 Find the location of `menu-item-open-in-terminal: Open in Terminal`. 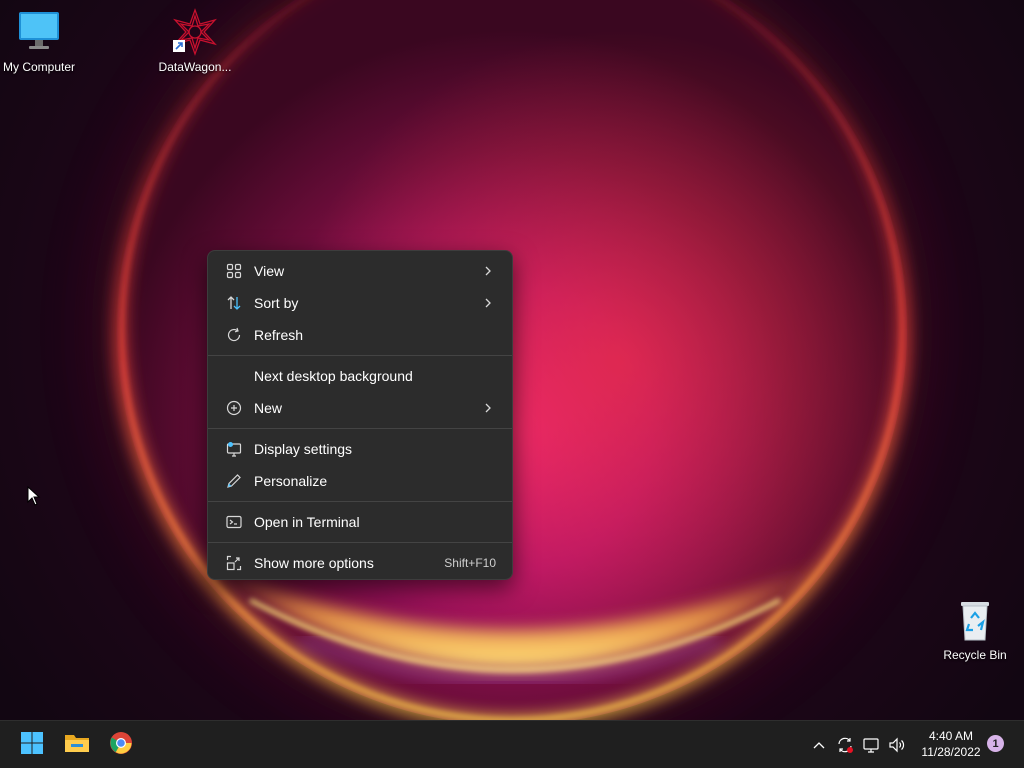

menu-item-open-in-terminal: Open in Terminal is located at coordinates (360, 522).